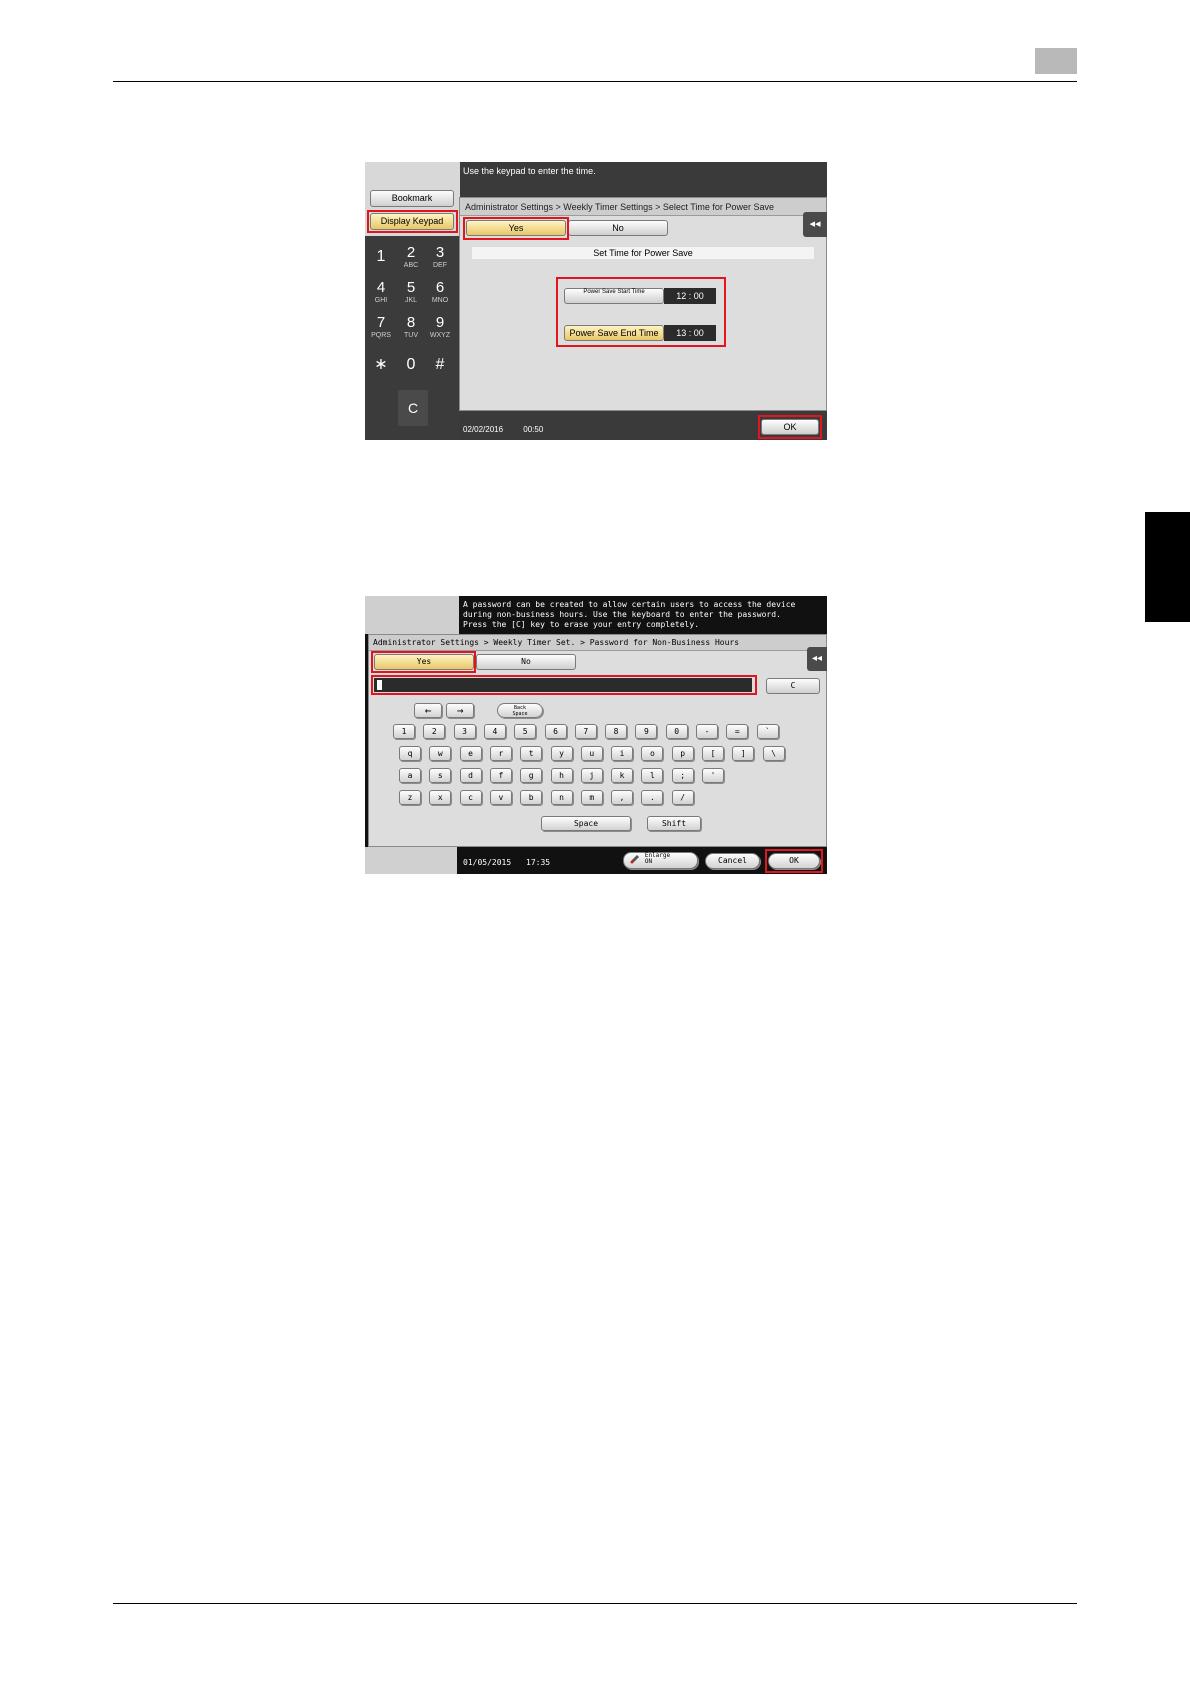 This screenshot has height=1684, width=1190. What do you see at coordinates (487, 862) in the screenshot?
I see `status-date: 01/05/2015` at bounding box center [487, 862].